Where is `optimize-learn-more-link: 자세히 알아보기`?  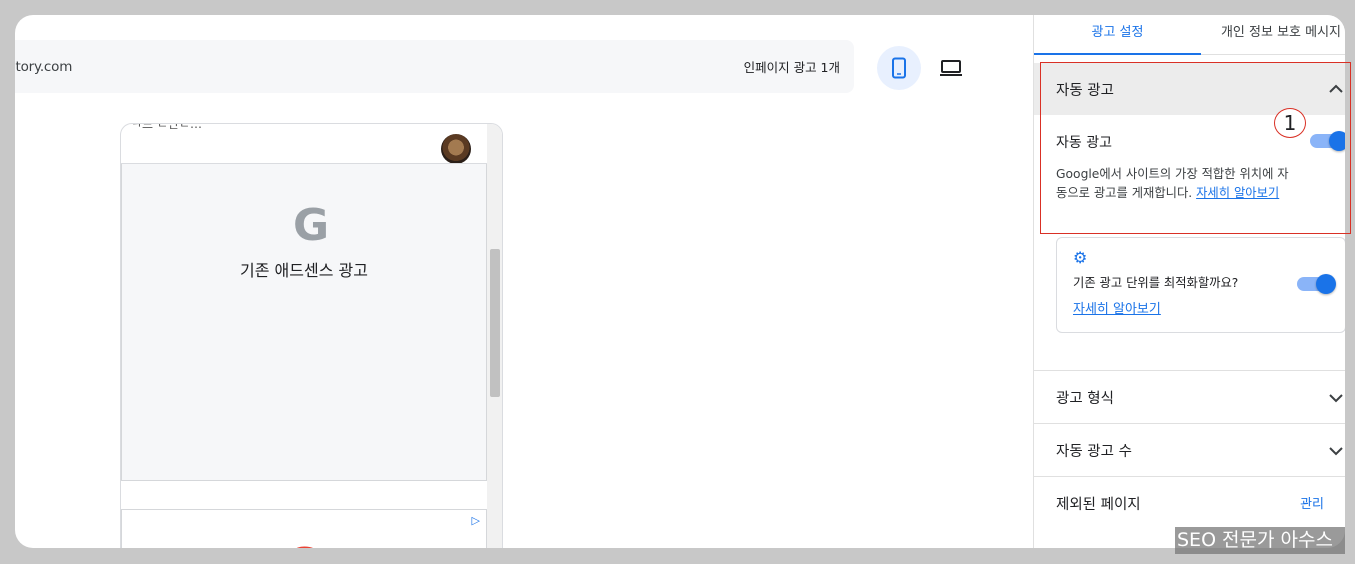 optimize-learn-more-link: 자세히 알아보기 is located at coordinates (1117, 307).